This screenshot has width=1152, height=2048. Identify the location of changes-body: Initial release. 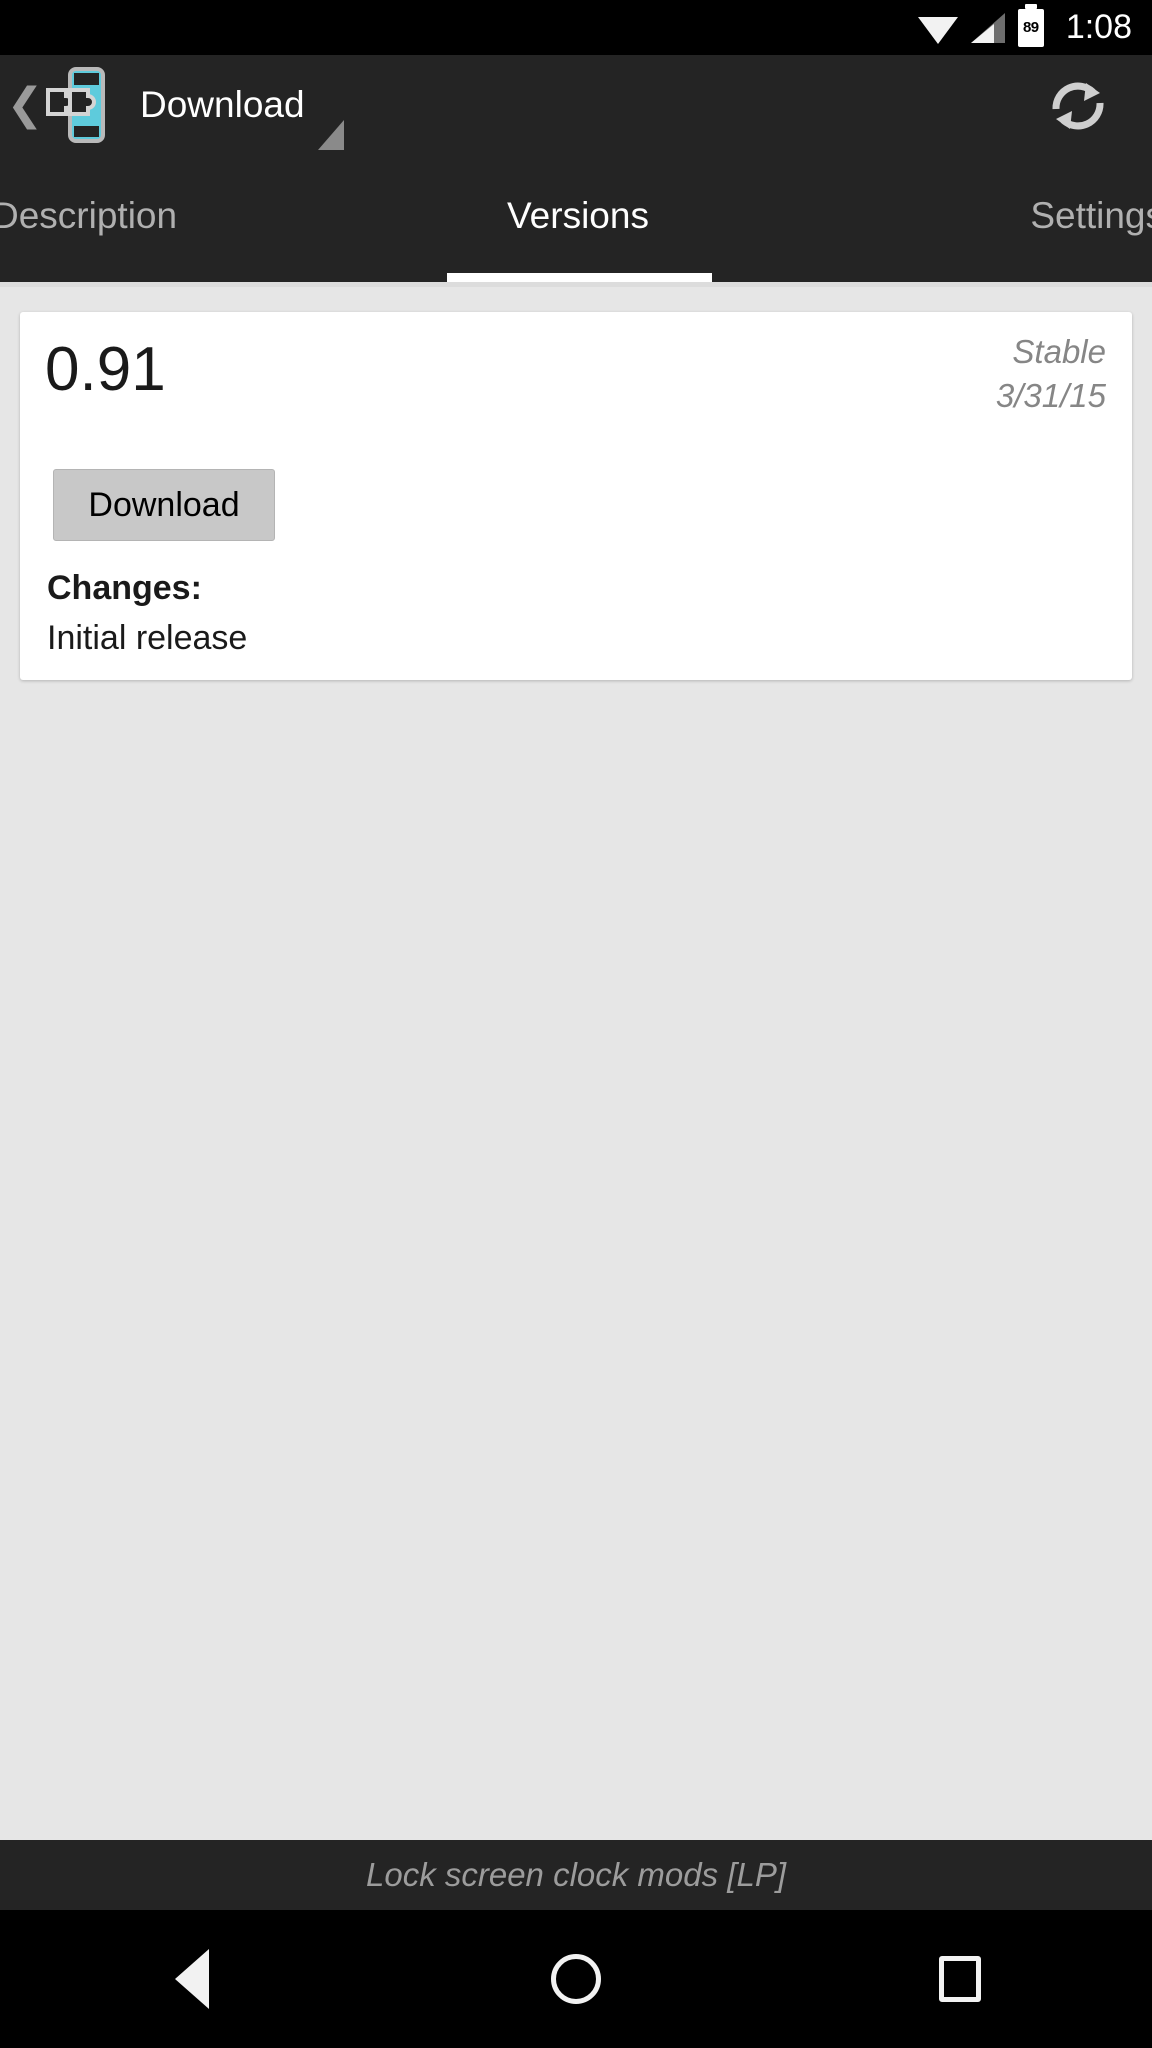
(147, 638).